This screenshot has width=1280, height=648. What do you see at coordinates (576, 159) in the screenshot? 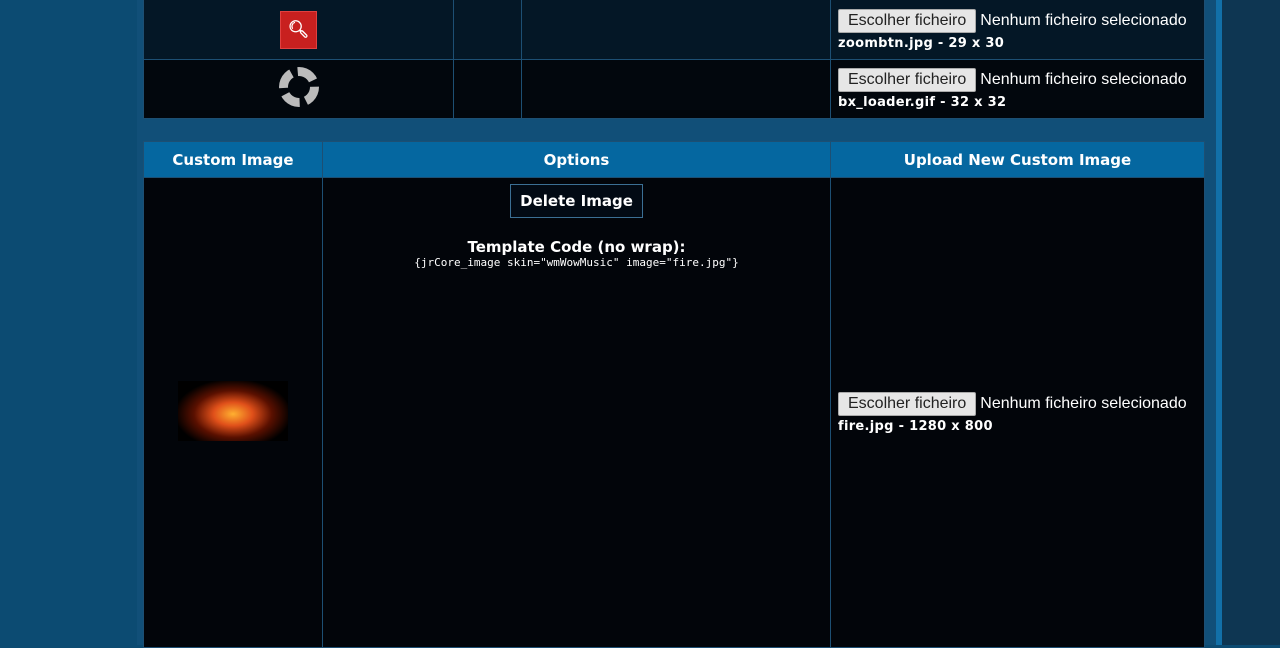
I see `header-options: Options` at bounding box center [576, 159].